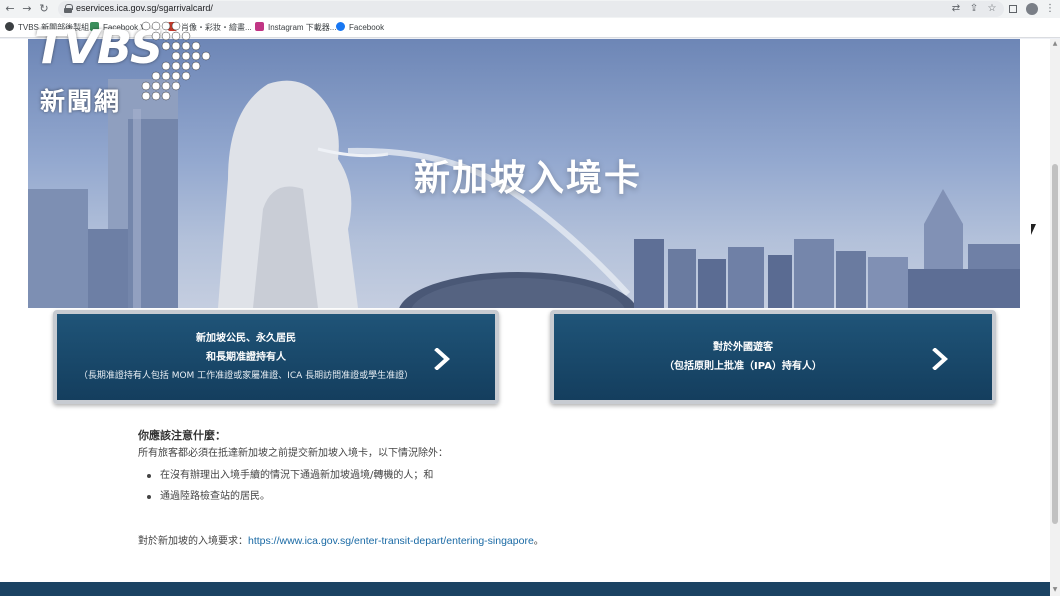 This screenshot has width=1060, height=596. I want to click on tvbs-watermark-logo: TVBS 新聞網, so click(120, 70).